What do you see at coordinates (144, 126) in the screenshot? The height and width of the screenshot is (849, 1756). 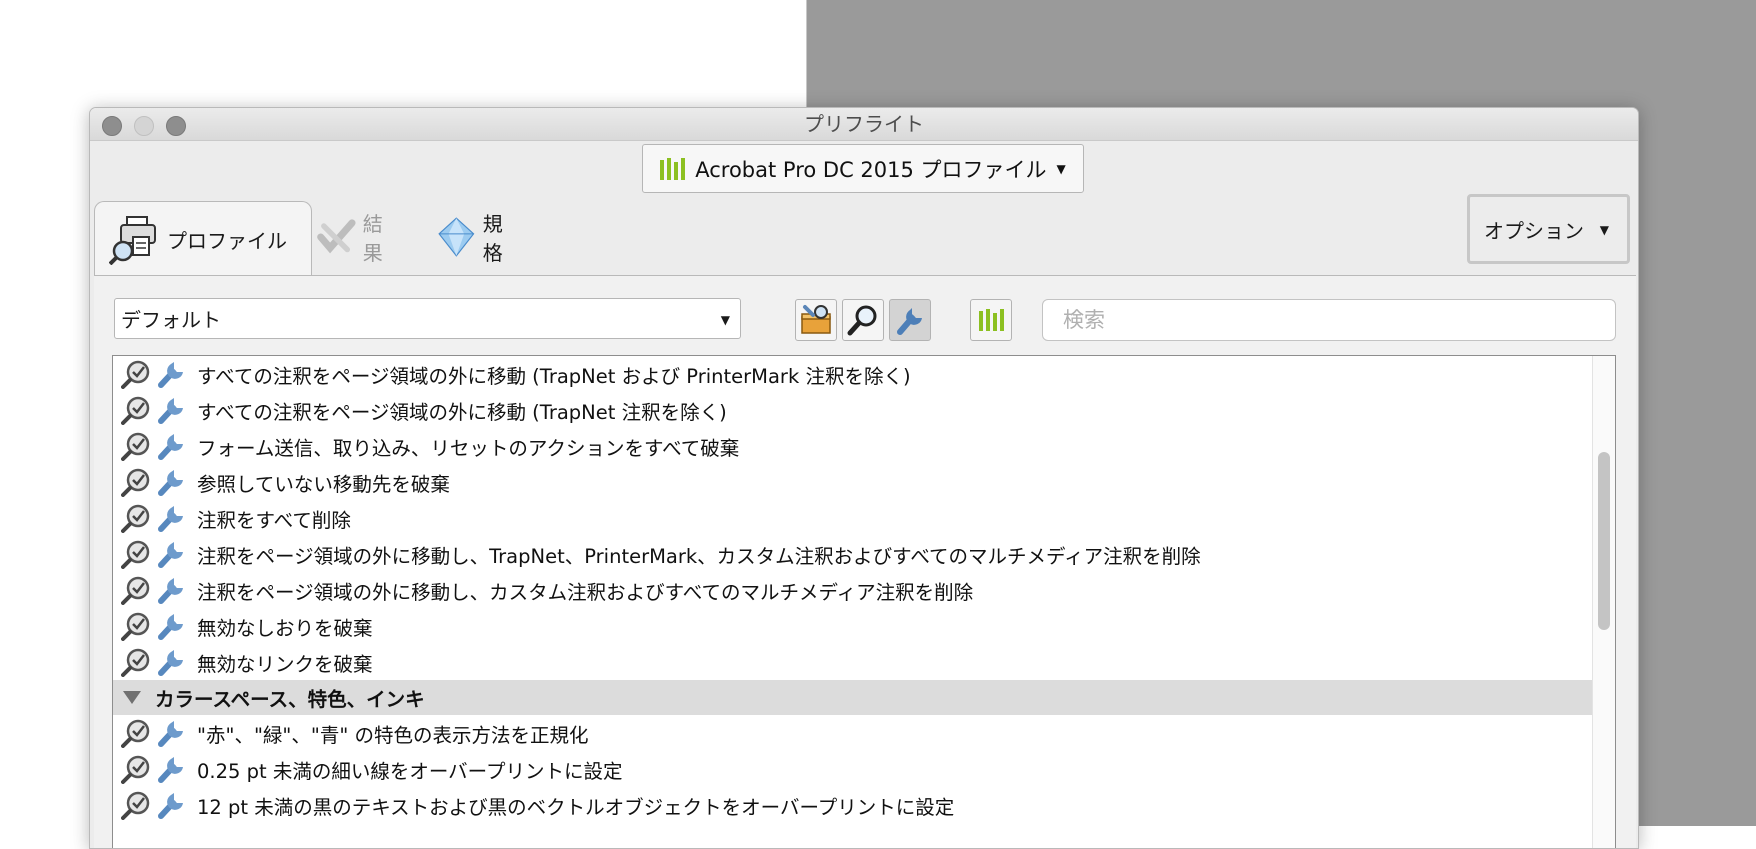 I see `minimize-window-button` at bounding box center [144, 126].